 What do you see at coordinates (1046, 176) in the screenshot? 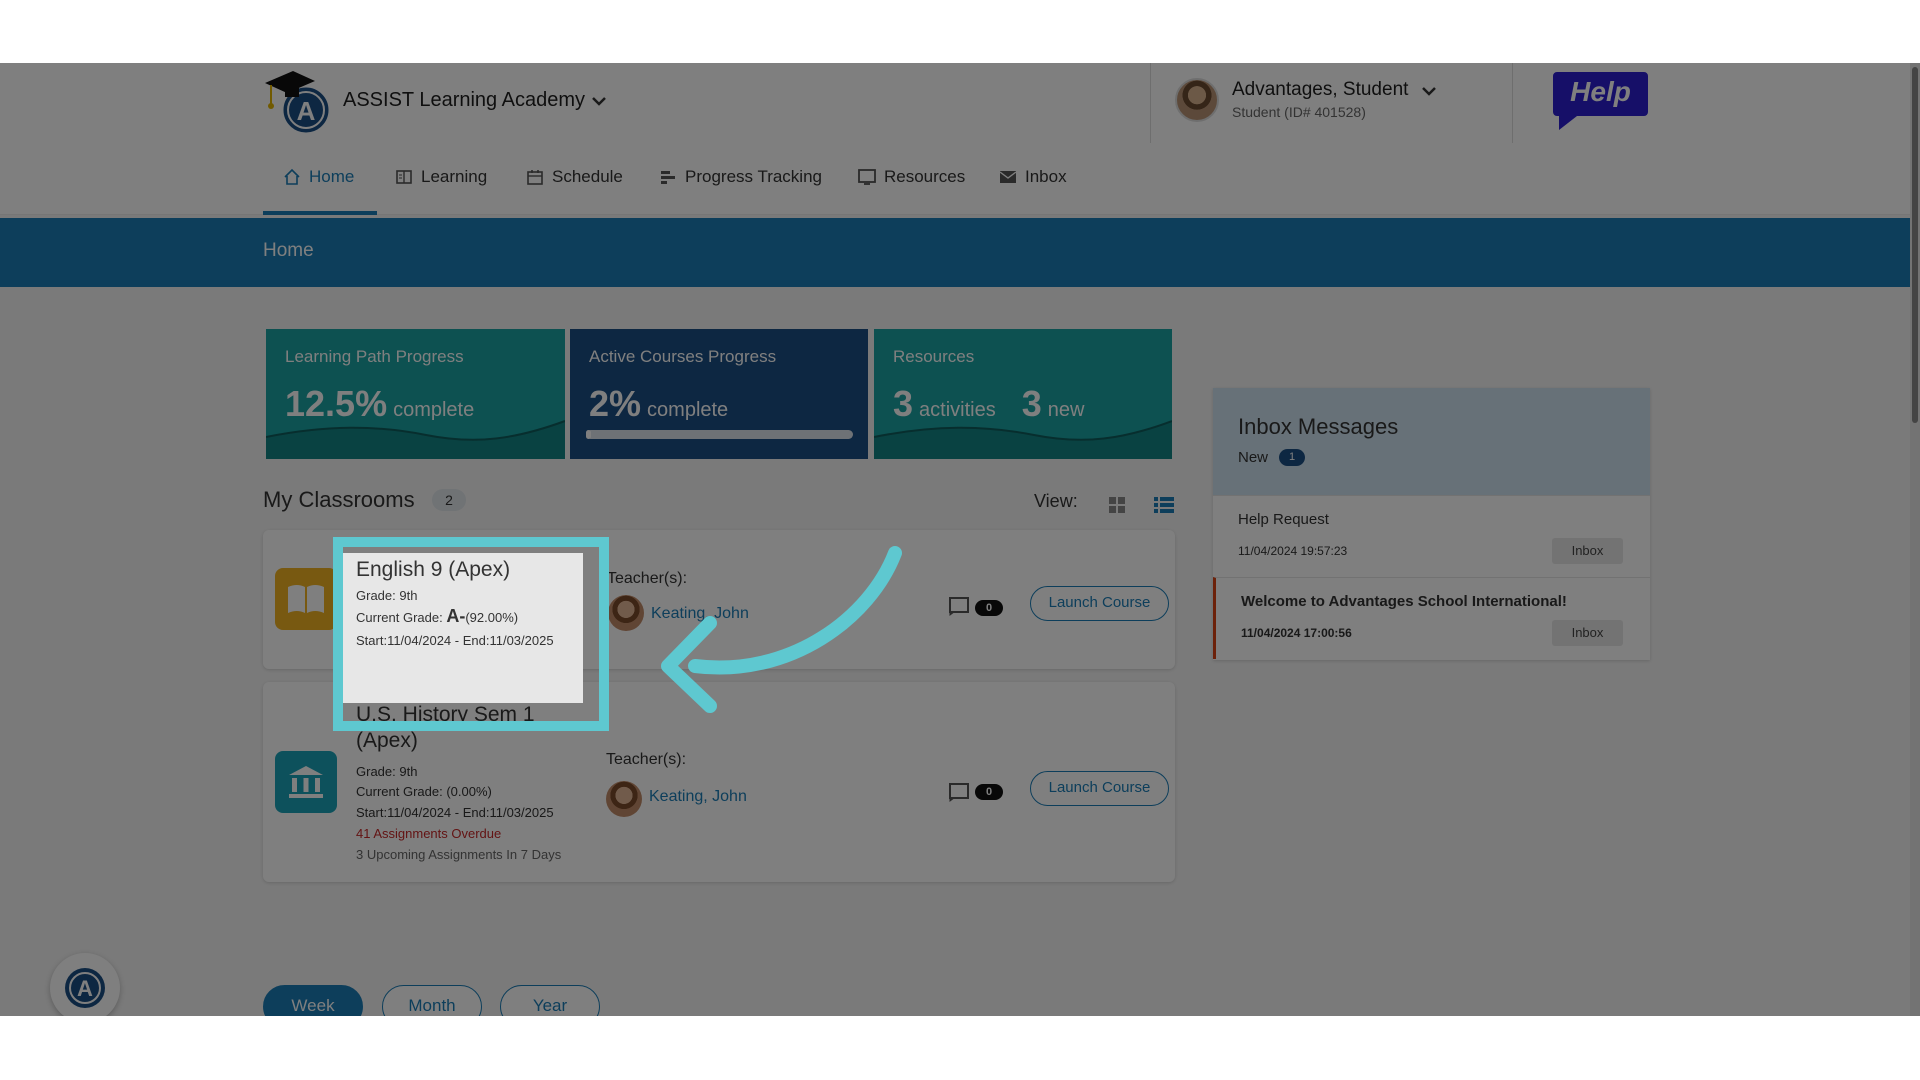
I see `nav-label: Inbox` at bounding box center [1046, 176].